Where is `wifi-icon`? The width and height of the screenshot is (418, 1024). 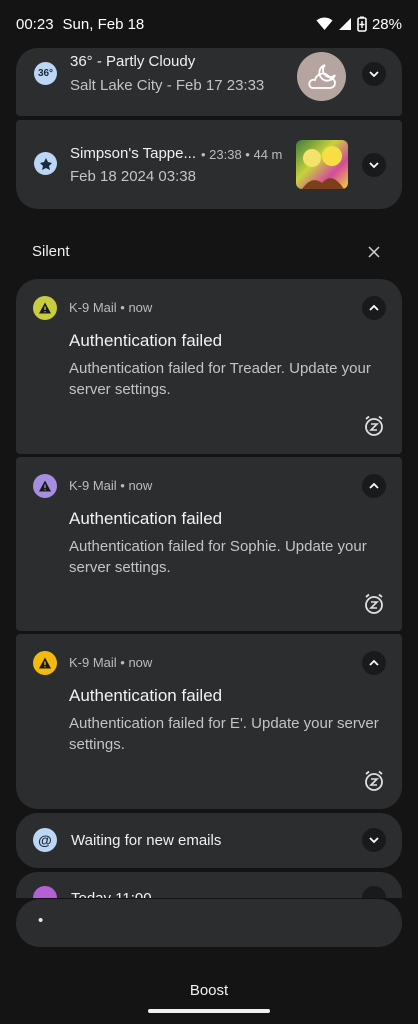 wifi-icon is located at coordinates (324, 23).